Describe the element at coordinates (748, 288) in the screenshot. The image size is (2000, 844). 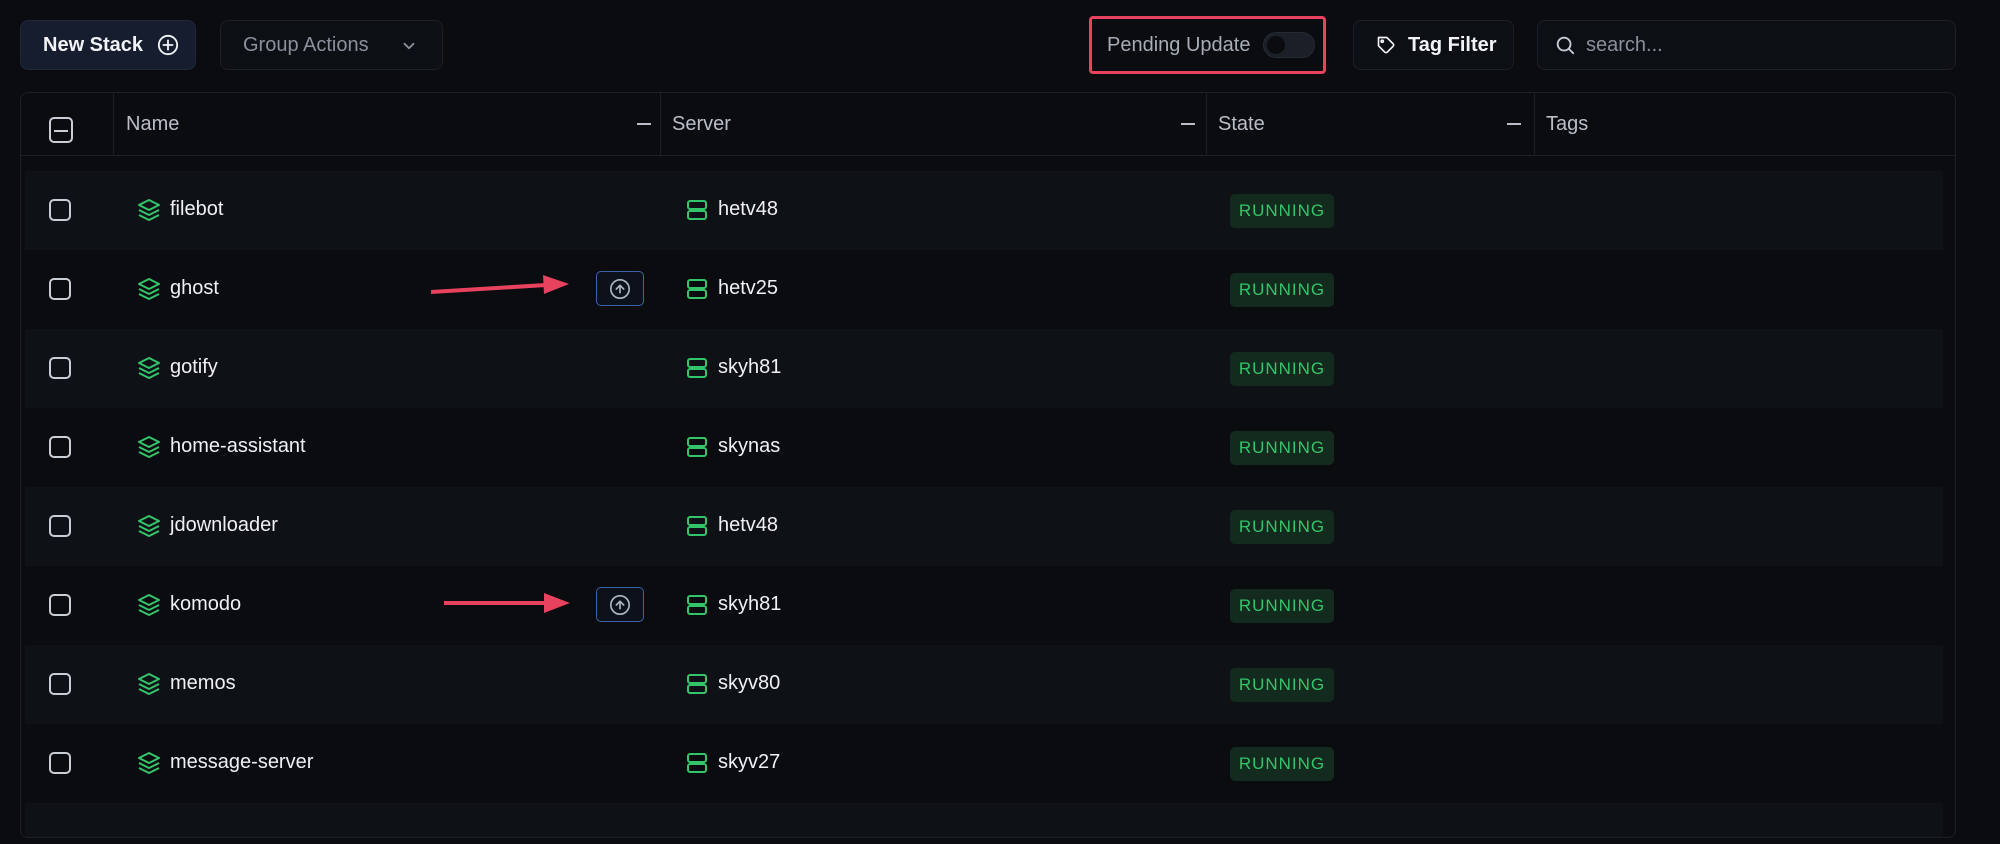
I see `server-name: hetv25` at that location.